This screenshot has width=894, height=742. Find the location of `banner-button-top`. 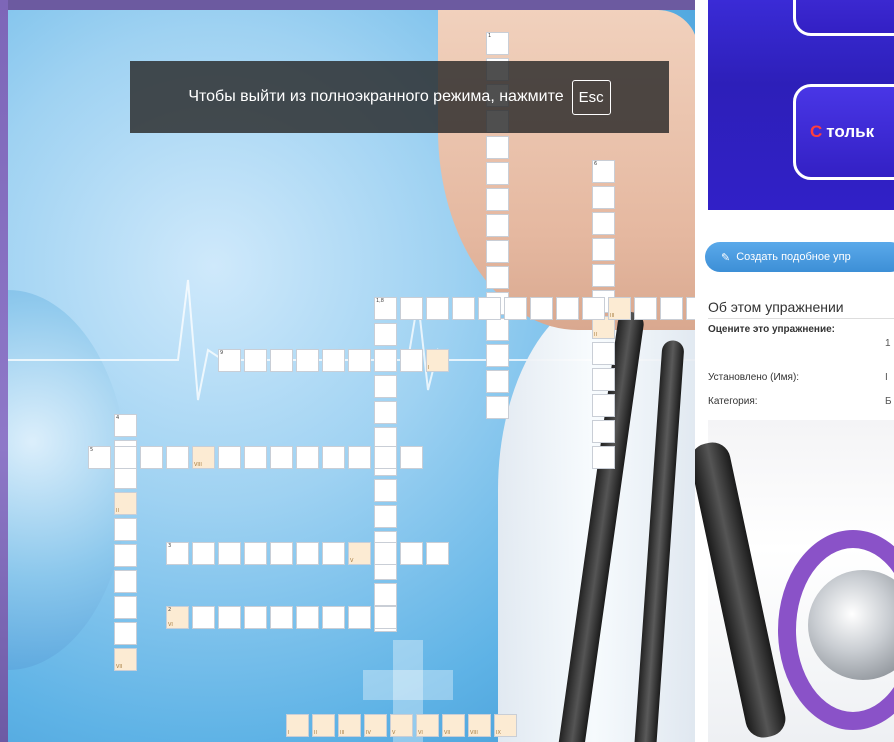

banner-button-top is located at coordinates (843, 18).